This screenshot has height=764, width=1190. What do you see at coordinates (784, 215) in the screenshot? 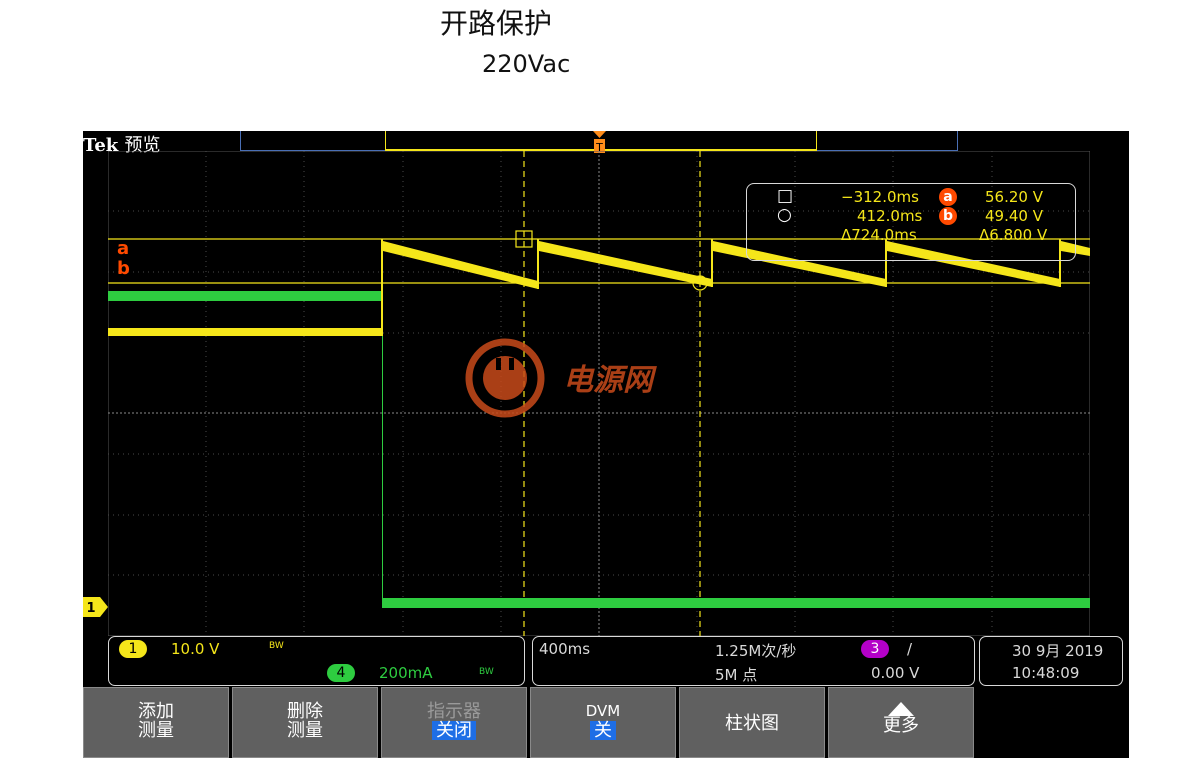
I see `cursor2-circle-icon: ○` at bounding box center [784, 215].